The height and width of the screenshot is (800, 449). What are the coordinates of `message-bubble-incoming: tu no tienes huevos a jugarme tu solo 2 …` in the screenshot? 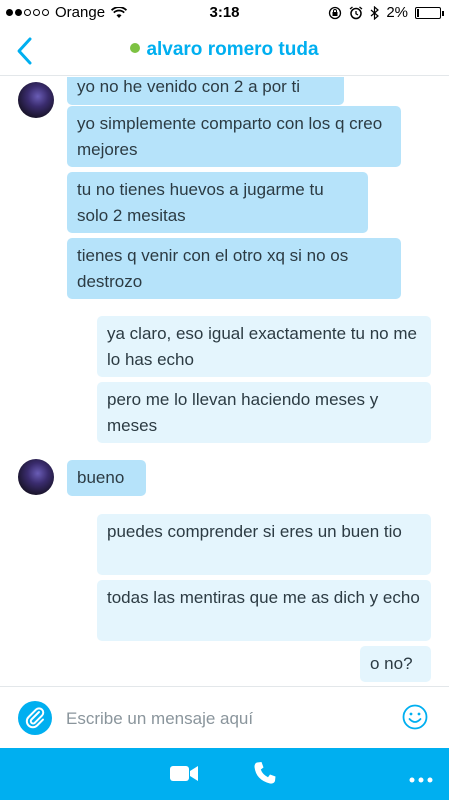 It's located at (217, 202).